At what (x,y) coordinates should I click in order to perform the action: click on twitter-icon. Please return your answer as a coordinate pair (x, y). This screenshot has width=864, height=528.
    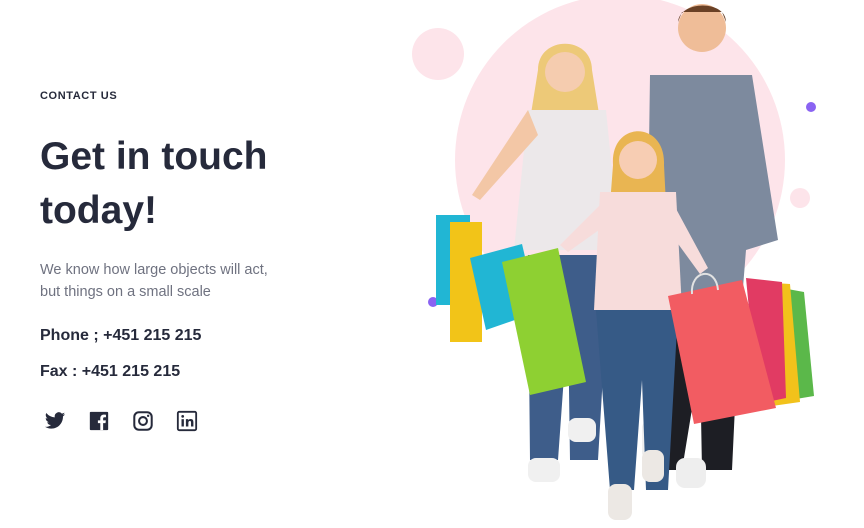
    Looking at the image, I should click on (55, 420).